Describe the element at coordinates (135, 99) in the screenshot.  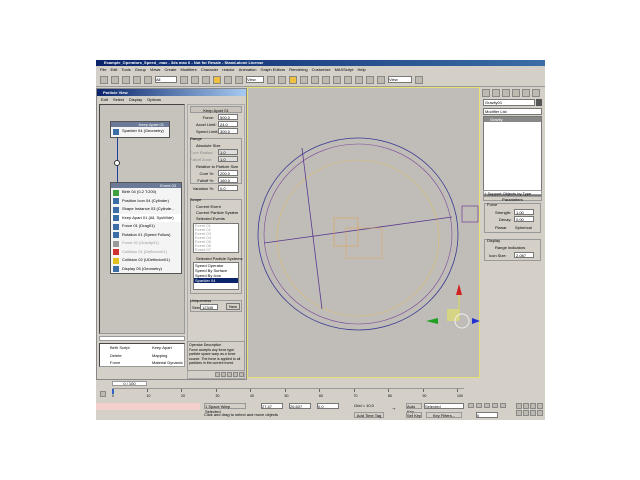
I see `pv-menu-display: Display` at that location.